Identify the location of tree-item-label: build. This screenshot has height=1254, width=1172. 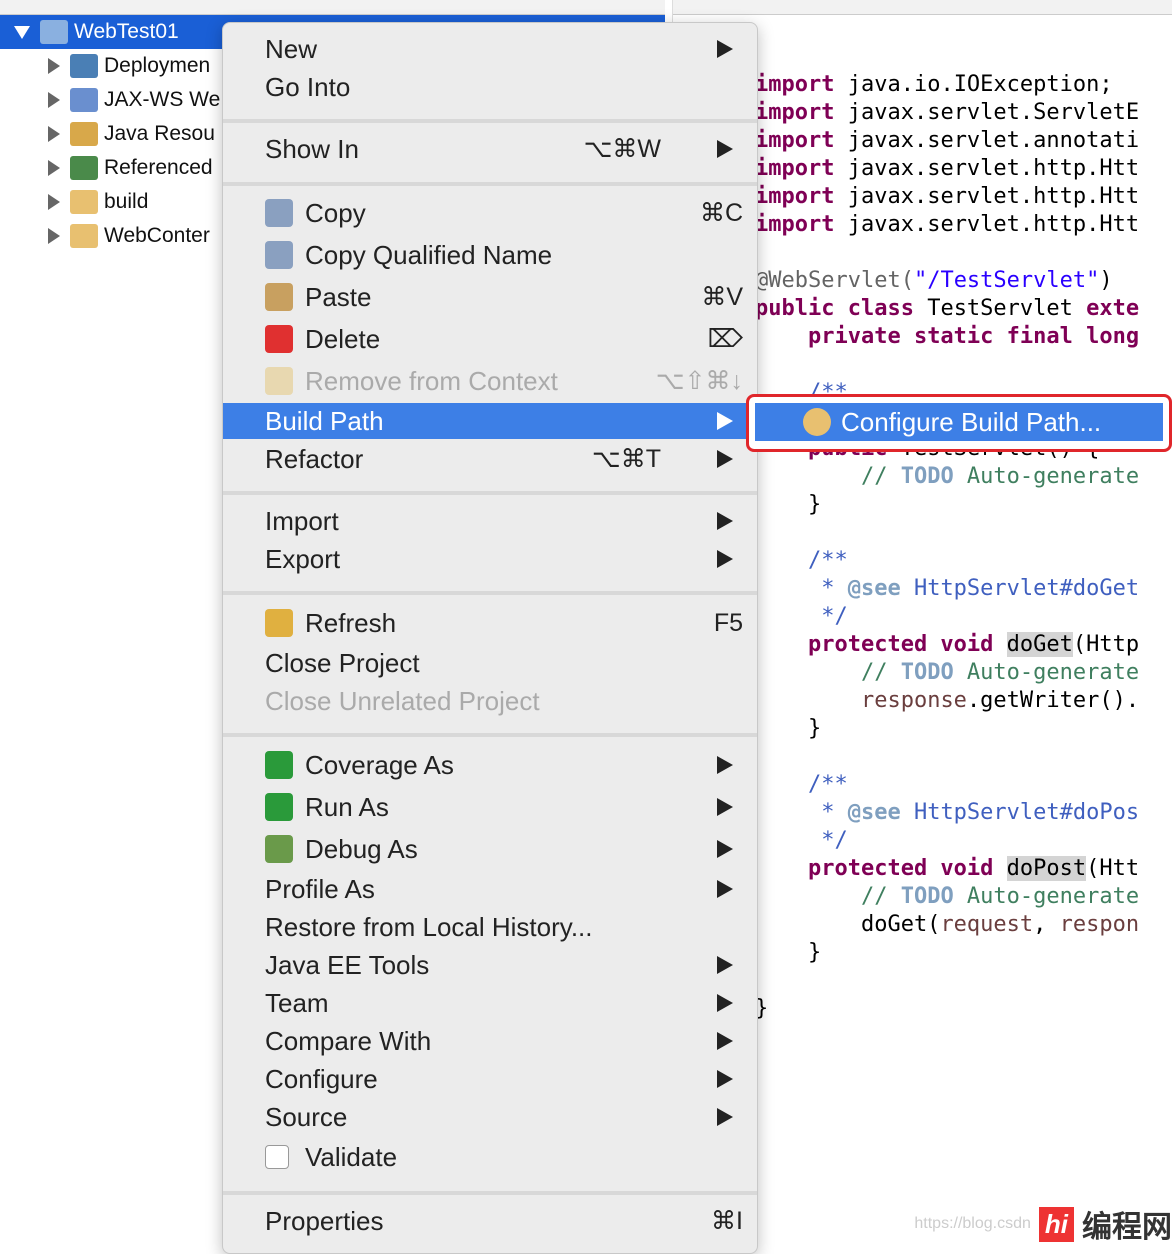
(126, 201).